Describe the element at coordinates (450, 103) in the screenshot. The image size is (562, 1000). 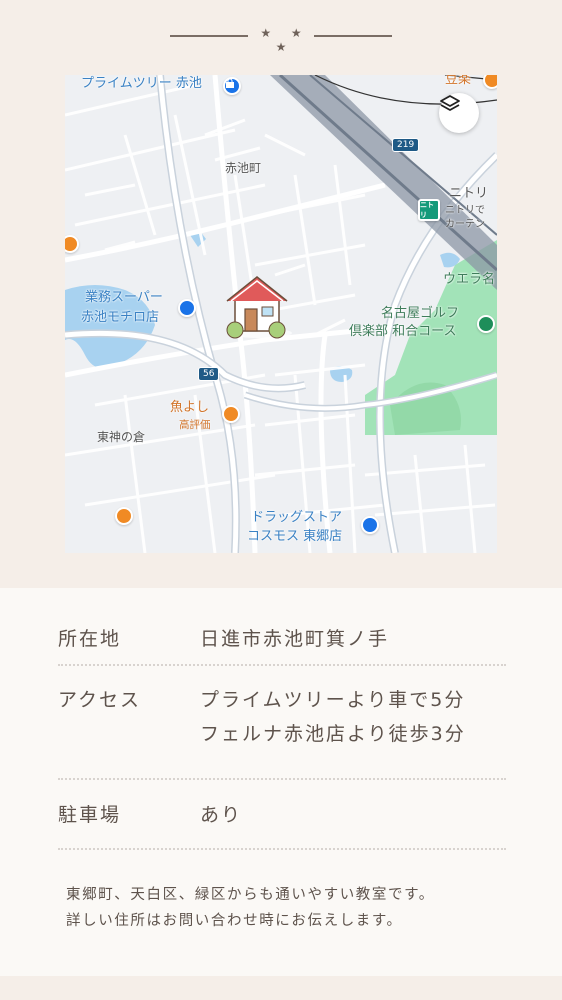
I see `layers-icon` at that location.